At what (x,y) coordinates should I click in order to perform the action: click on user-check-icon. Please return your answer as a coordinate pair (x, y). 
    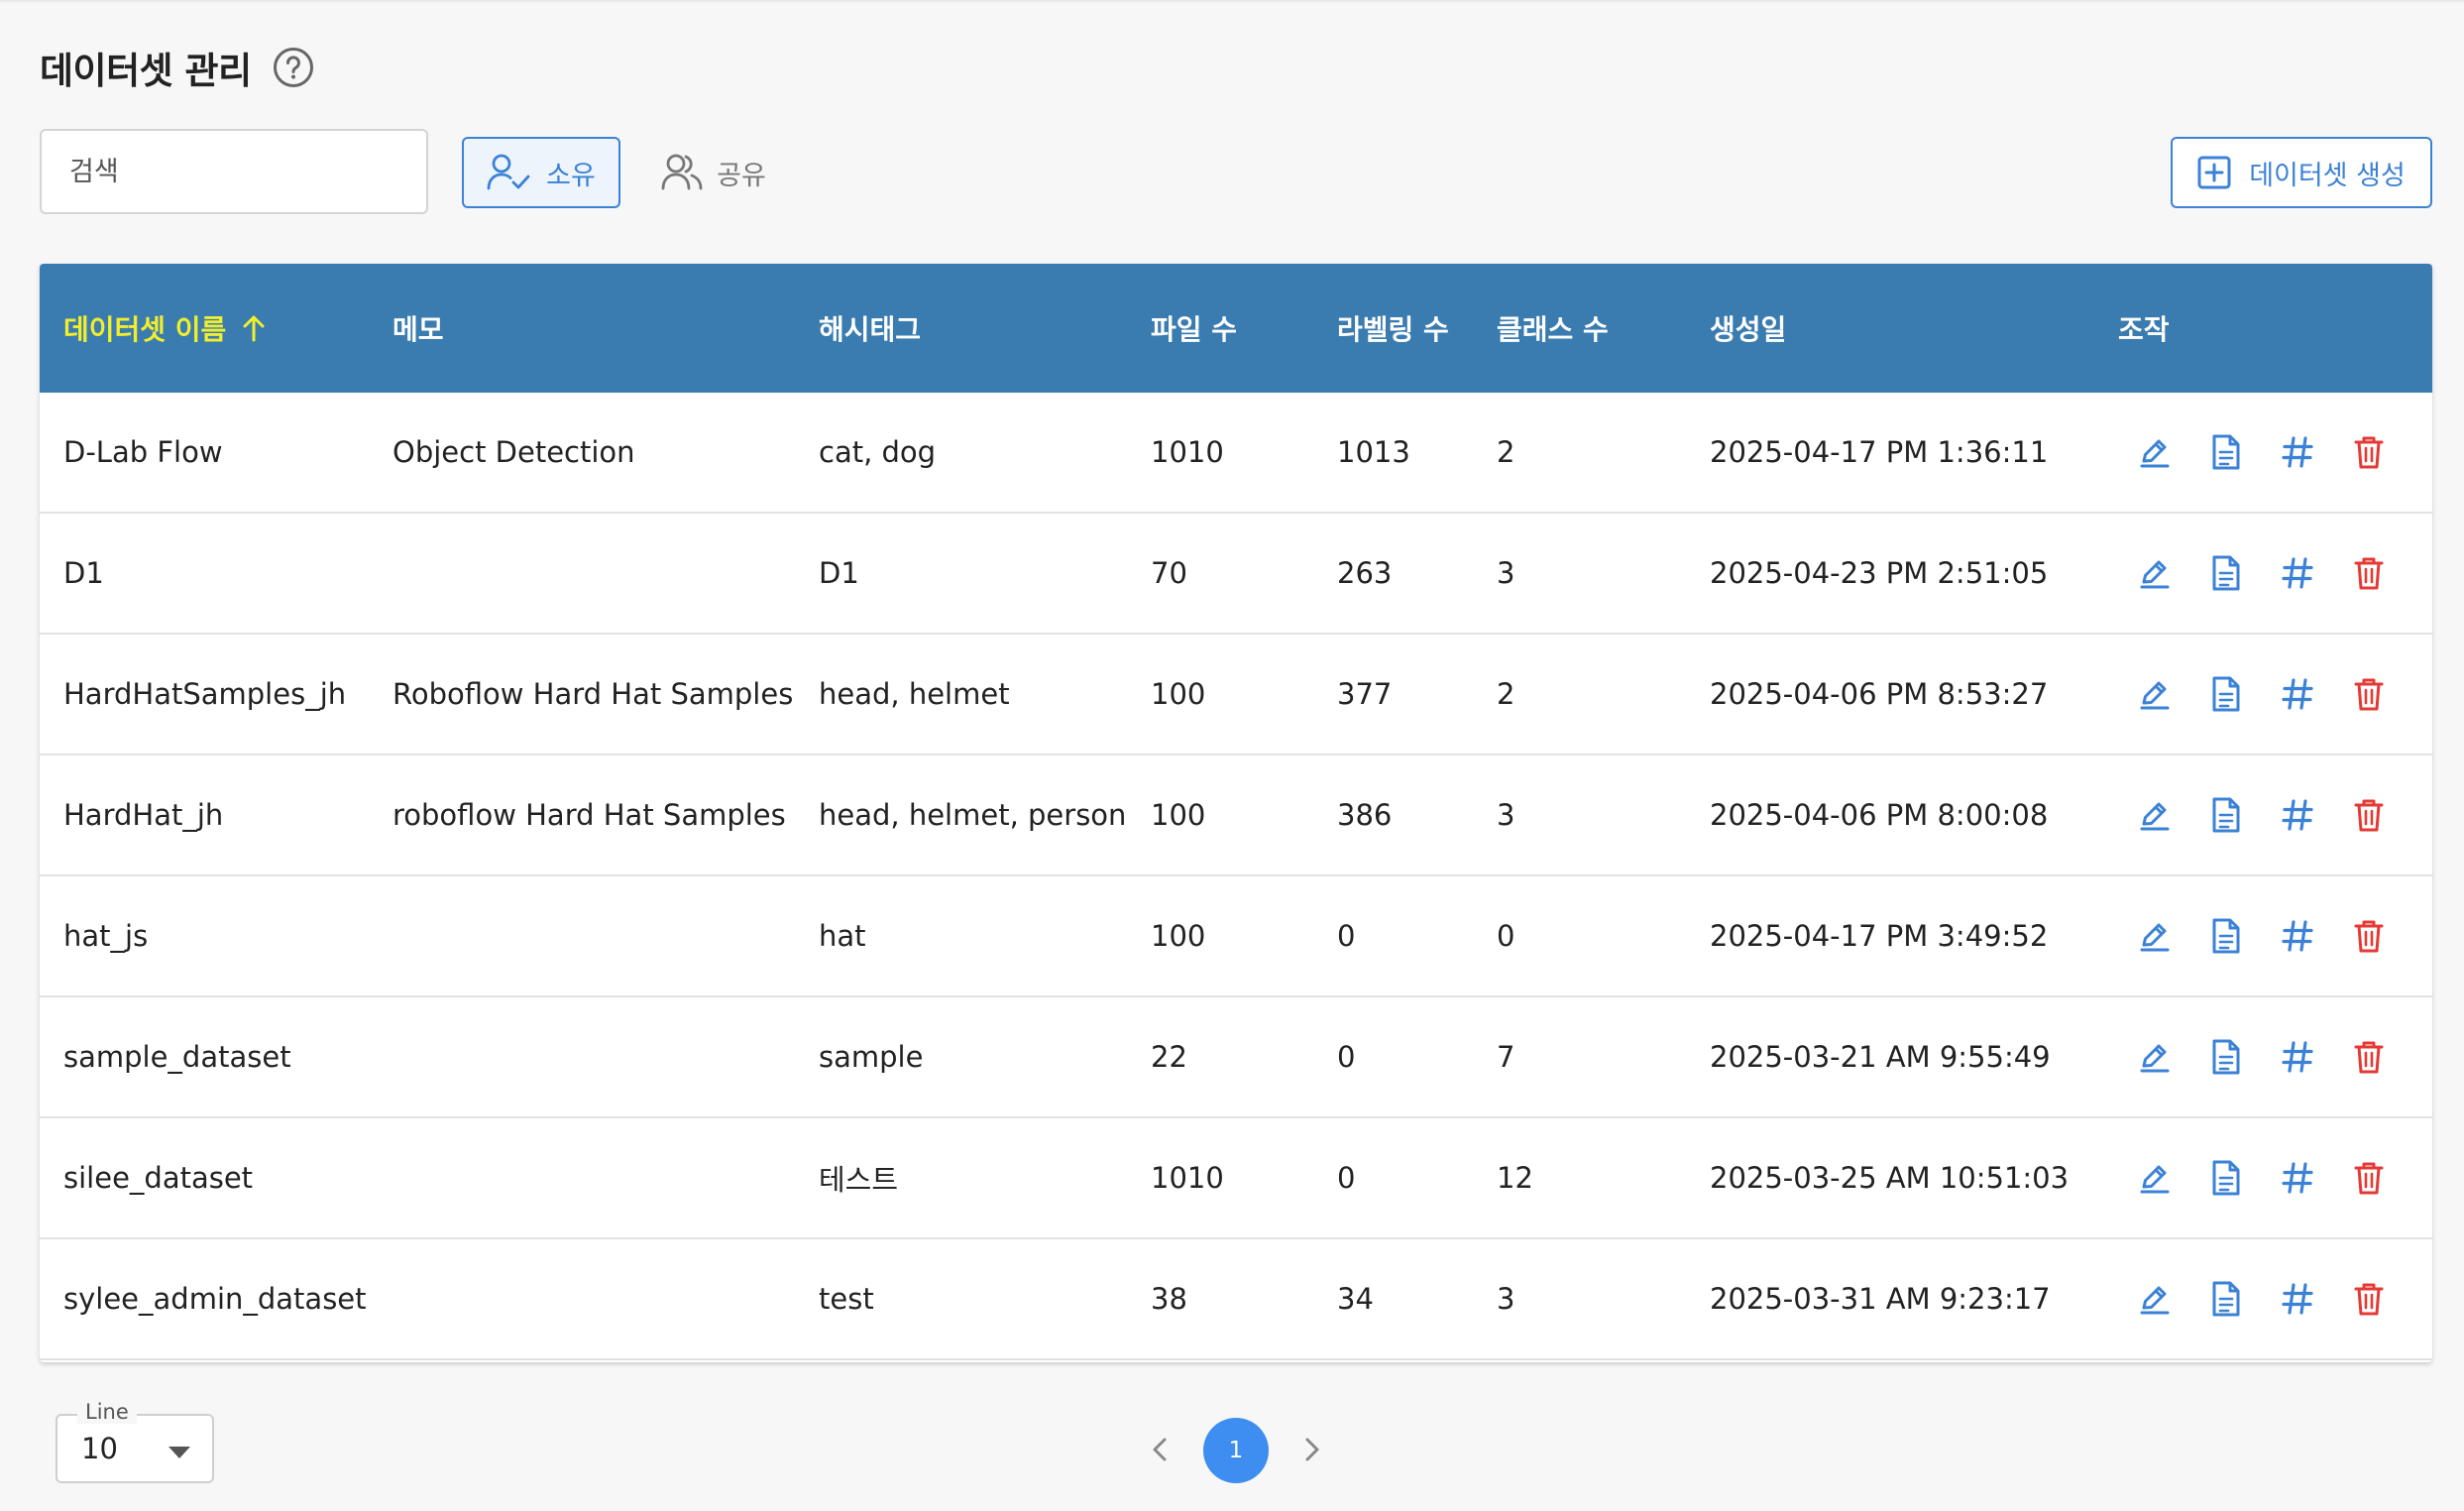
    Looking at the image, I should click on (509, 172).